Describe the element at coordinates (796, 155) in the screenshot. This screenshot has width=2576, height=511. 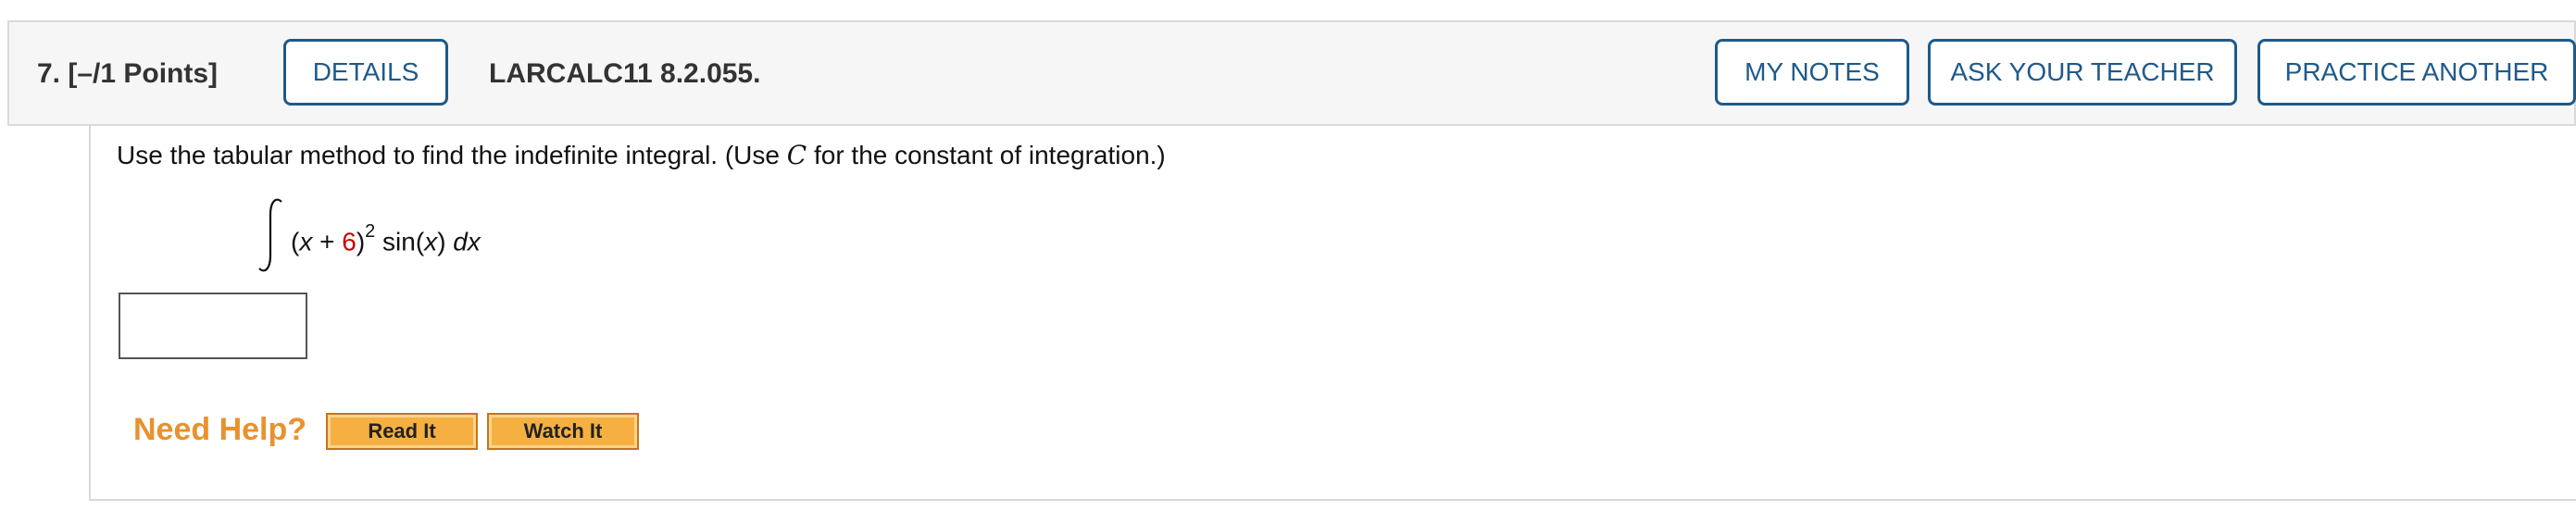
I see `instruction-constant-var: C` at that location.